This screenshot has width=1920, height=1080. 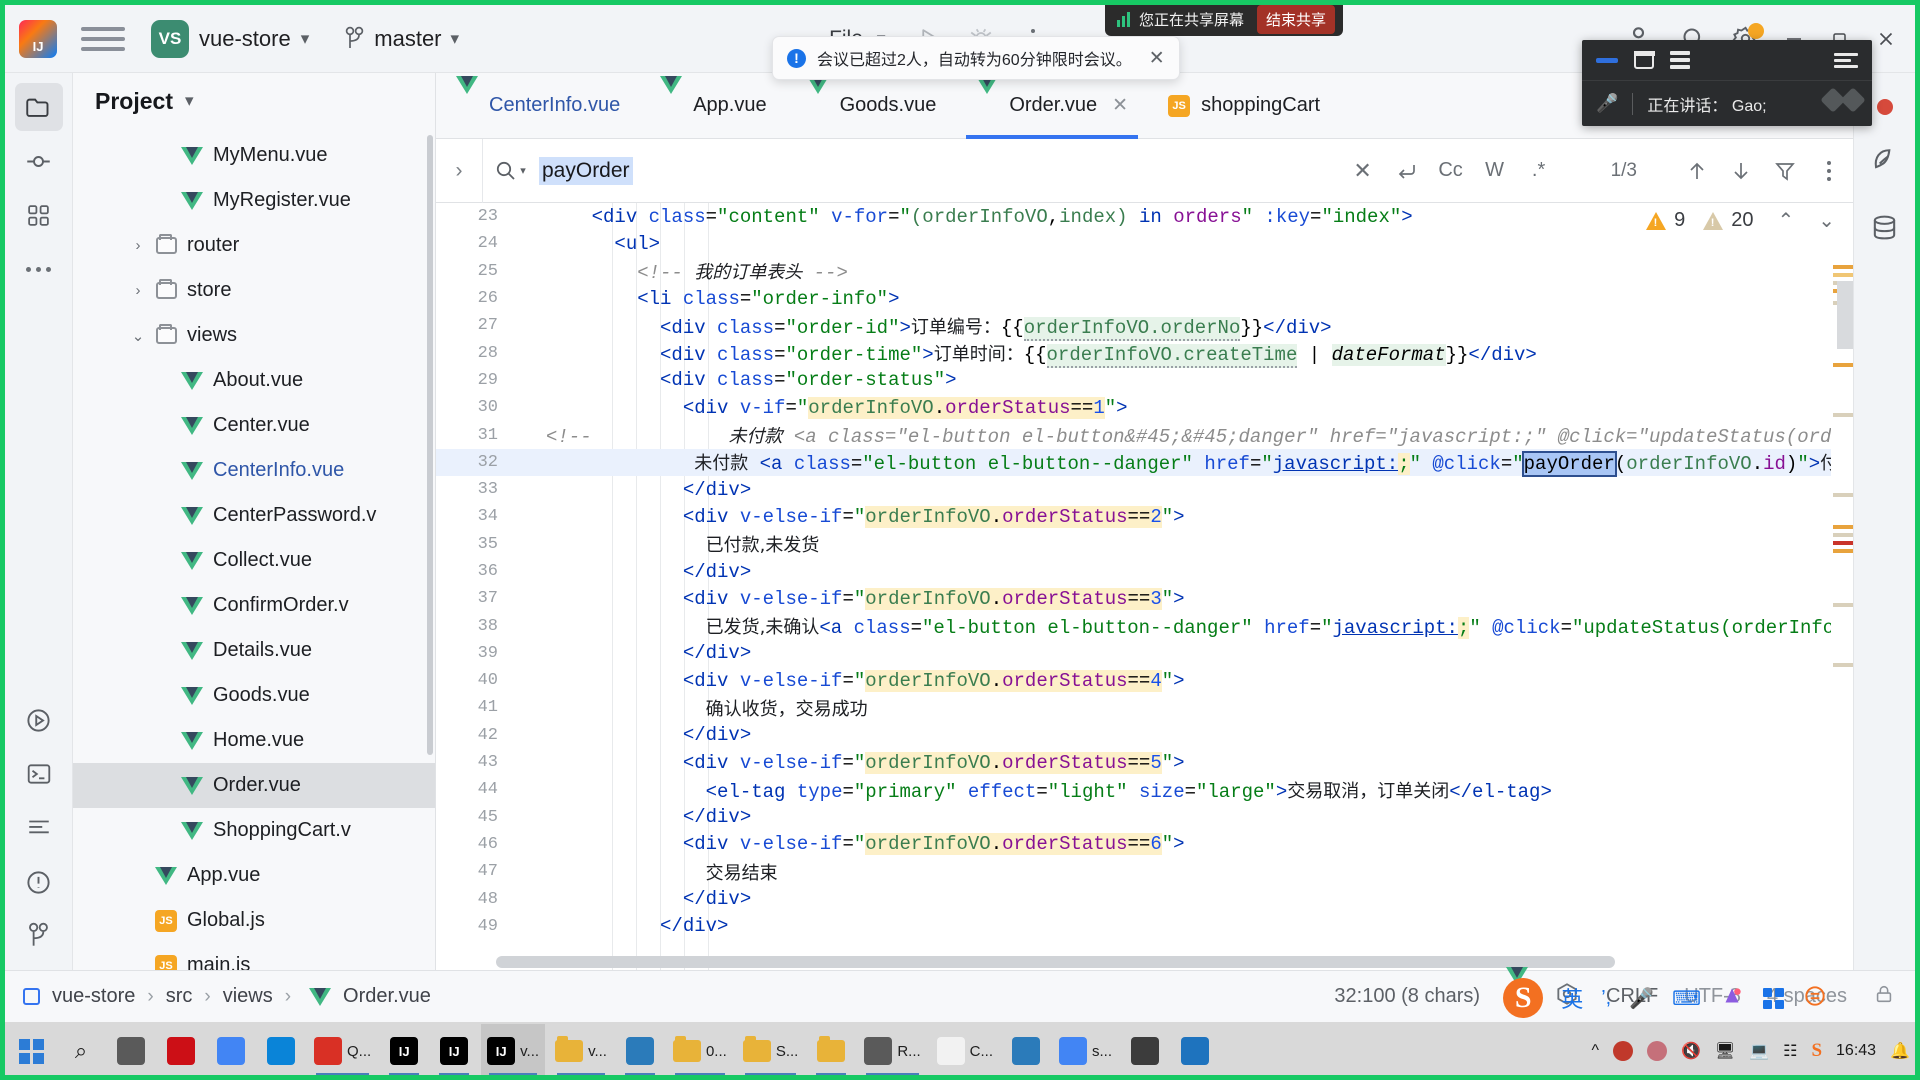 I want to click on more-tool-windows-button, so click(x=39, y=269).